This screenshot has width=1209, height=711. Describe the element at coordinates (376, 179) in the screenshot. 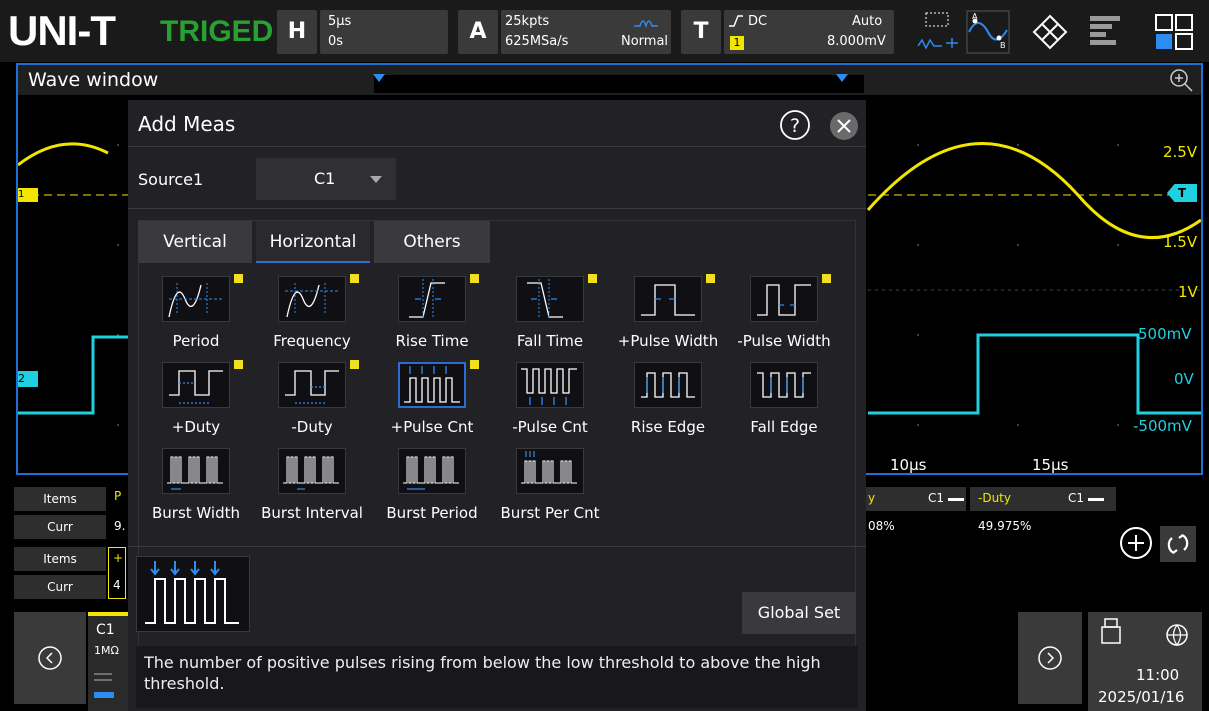

I see `chevron-down-icon` at that location.